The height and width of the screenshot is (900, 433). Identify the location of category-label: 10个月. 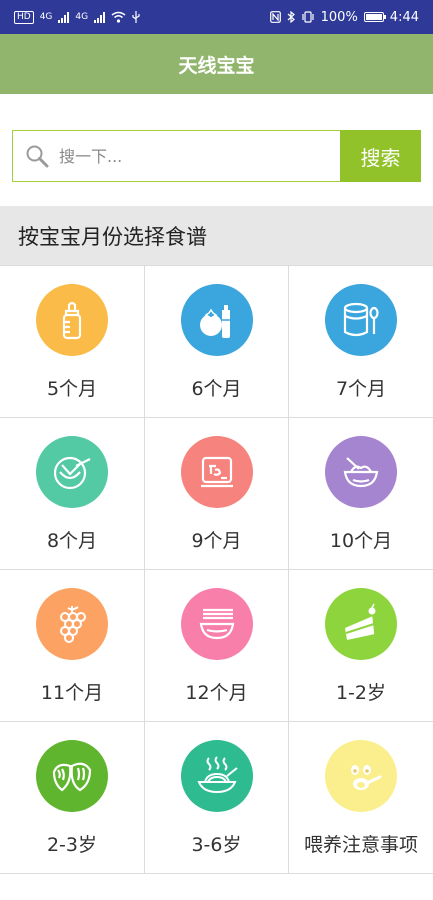
(361, 541).